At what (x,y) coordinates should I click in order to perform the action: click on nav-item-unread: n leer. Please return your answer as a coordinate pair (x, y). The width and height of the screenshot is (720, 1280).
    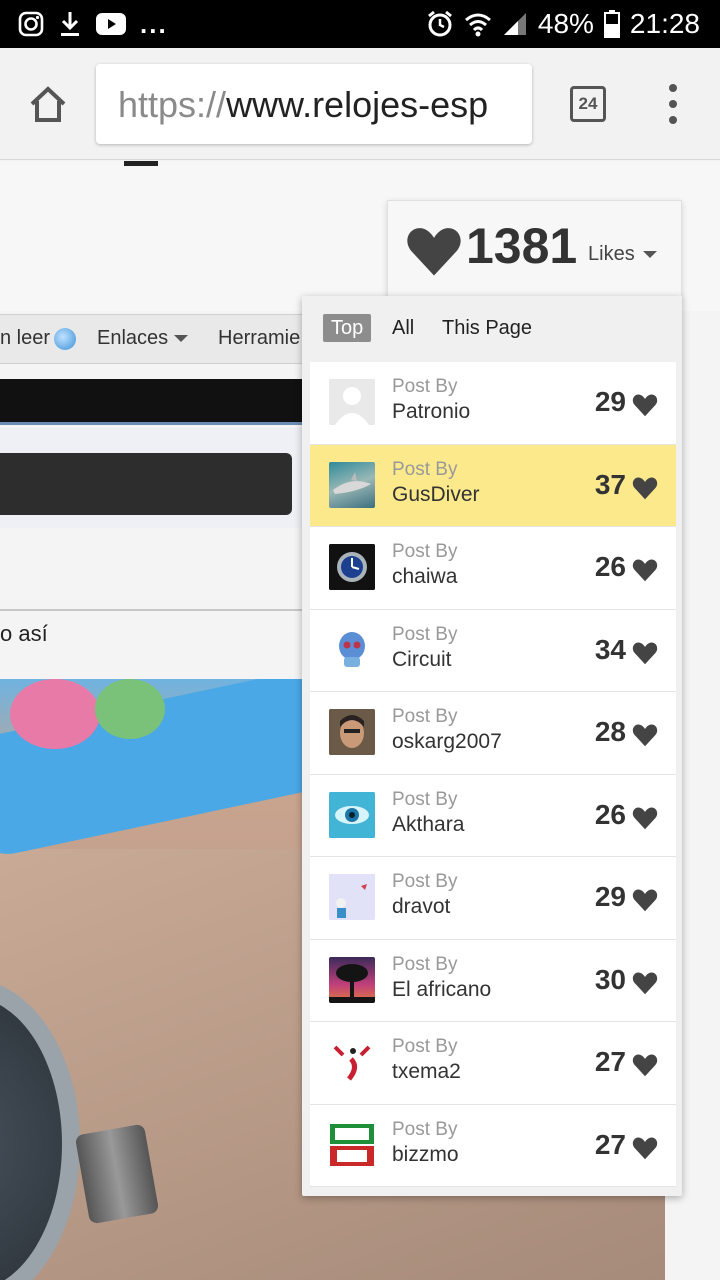
    Looking at the image, I should click on (38, 338).